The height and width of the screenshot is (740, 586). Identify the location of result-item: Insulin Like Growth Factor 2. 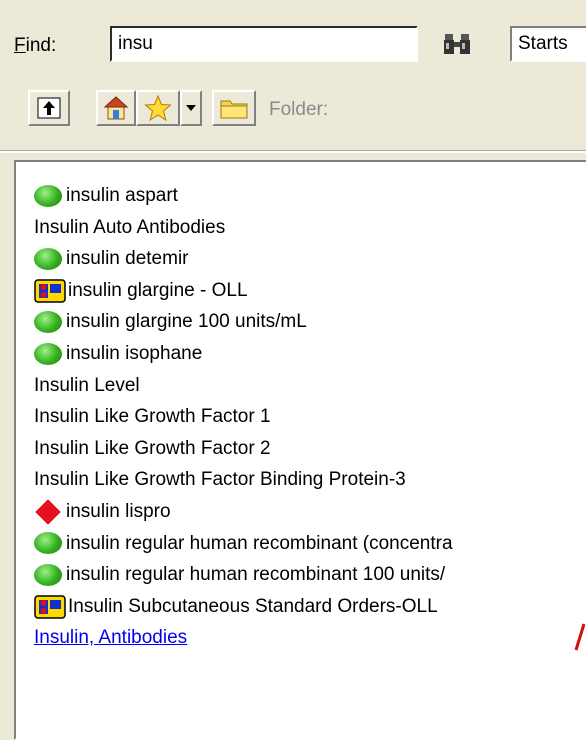
(243, 449).